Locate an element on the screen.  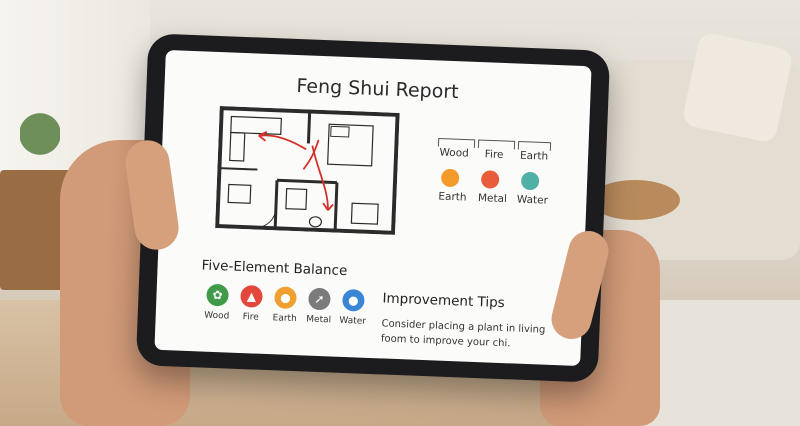
legend-earth-2-label: Earth is located at coordinates (452, 197).